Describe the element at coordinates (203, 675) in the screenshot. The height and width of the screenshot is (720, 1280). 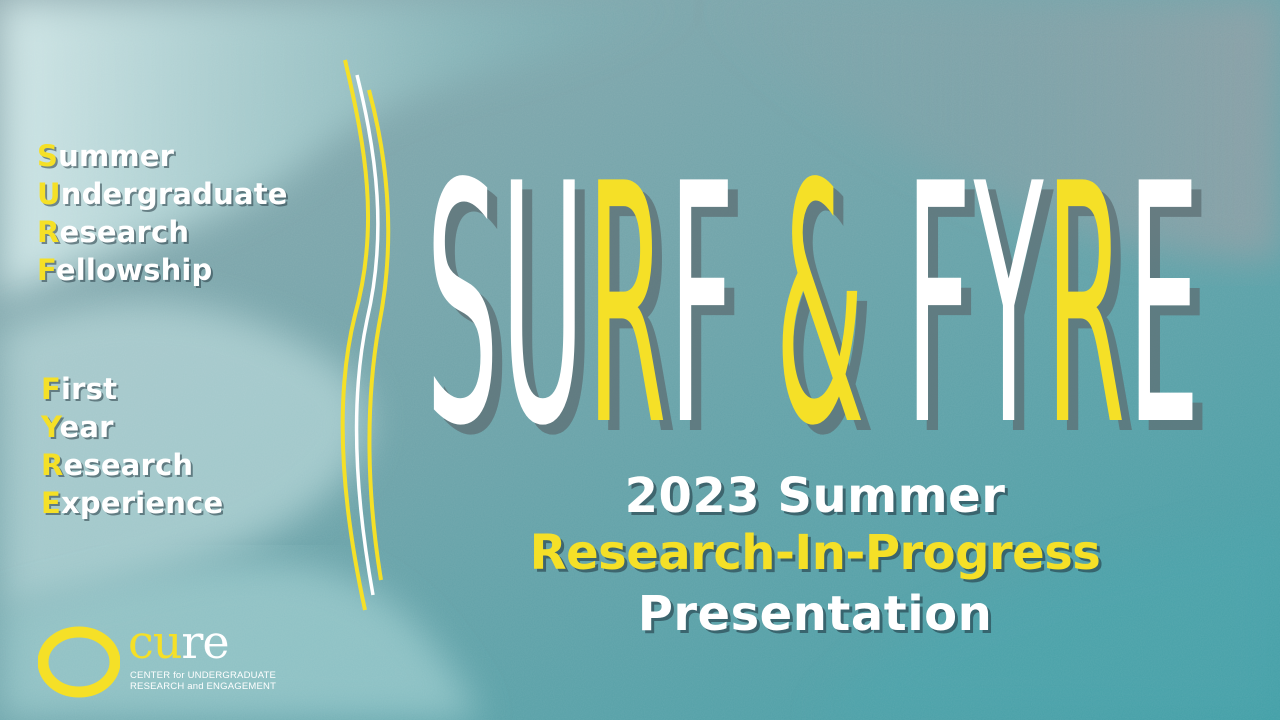
I see `logo-tagline-line1: CENTER for UNDERGRADUATE` at that location.